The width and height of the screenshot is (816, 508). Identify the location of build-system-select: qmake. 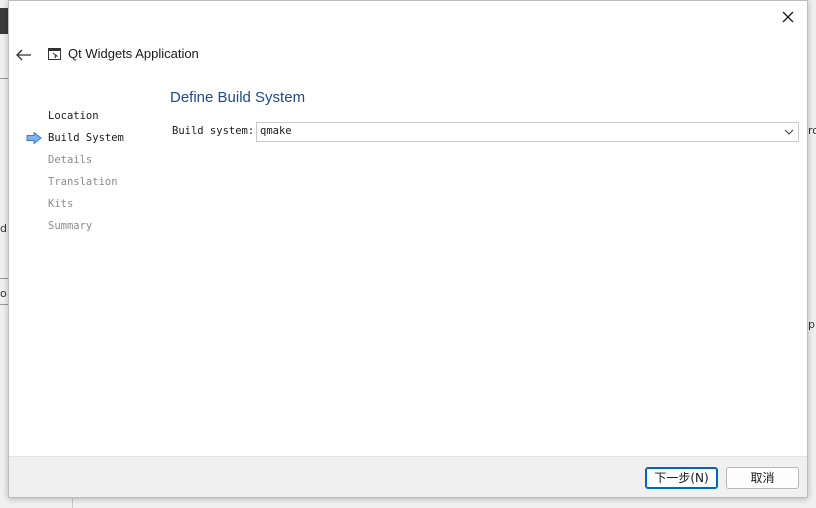
(527, 132).